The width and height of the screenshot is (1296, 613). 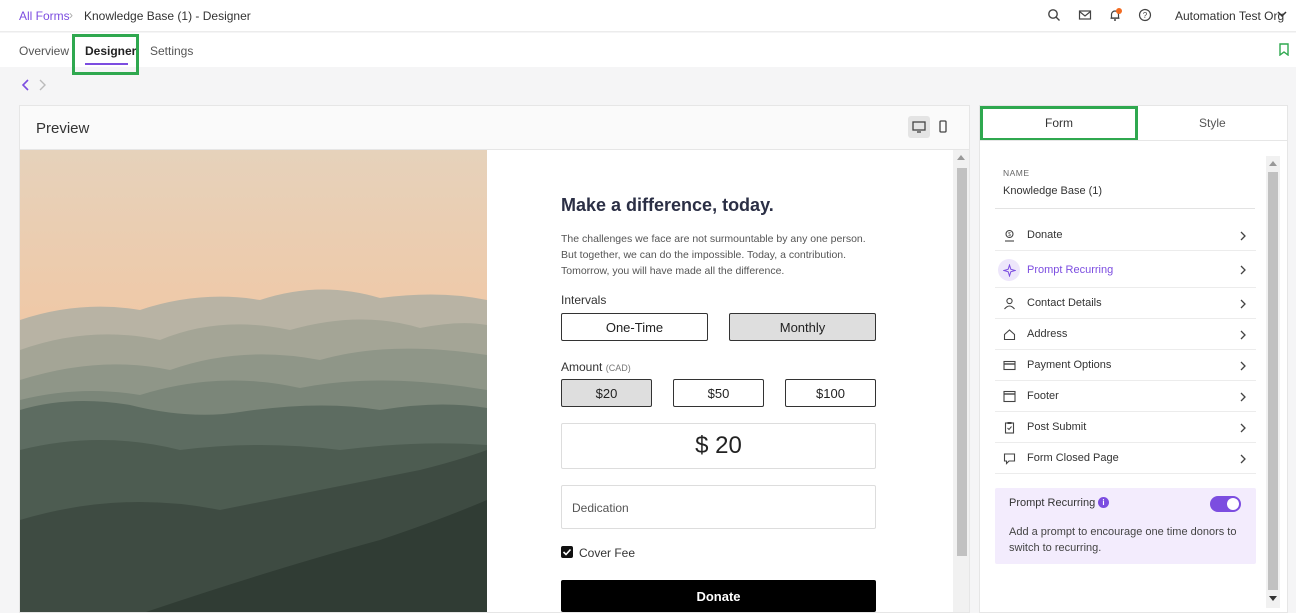 I want to click on bookmark-icon, so click(x=1284, y=49).